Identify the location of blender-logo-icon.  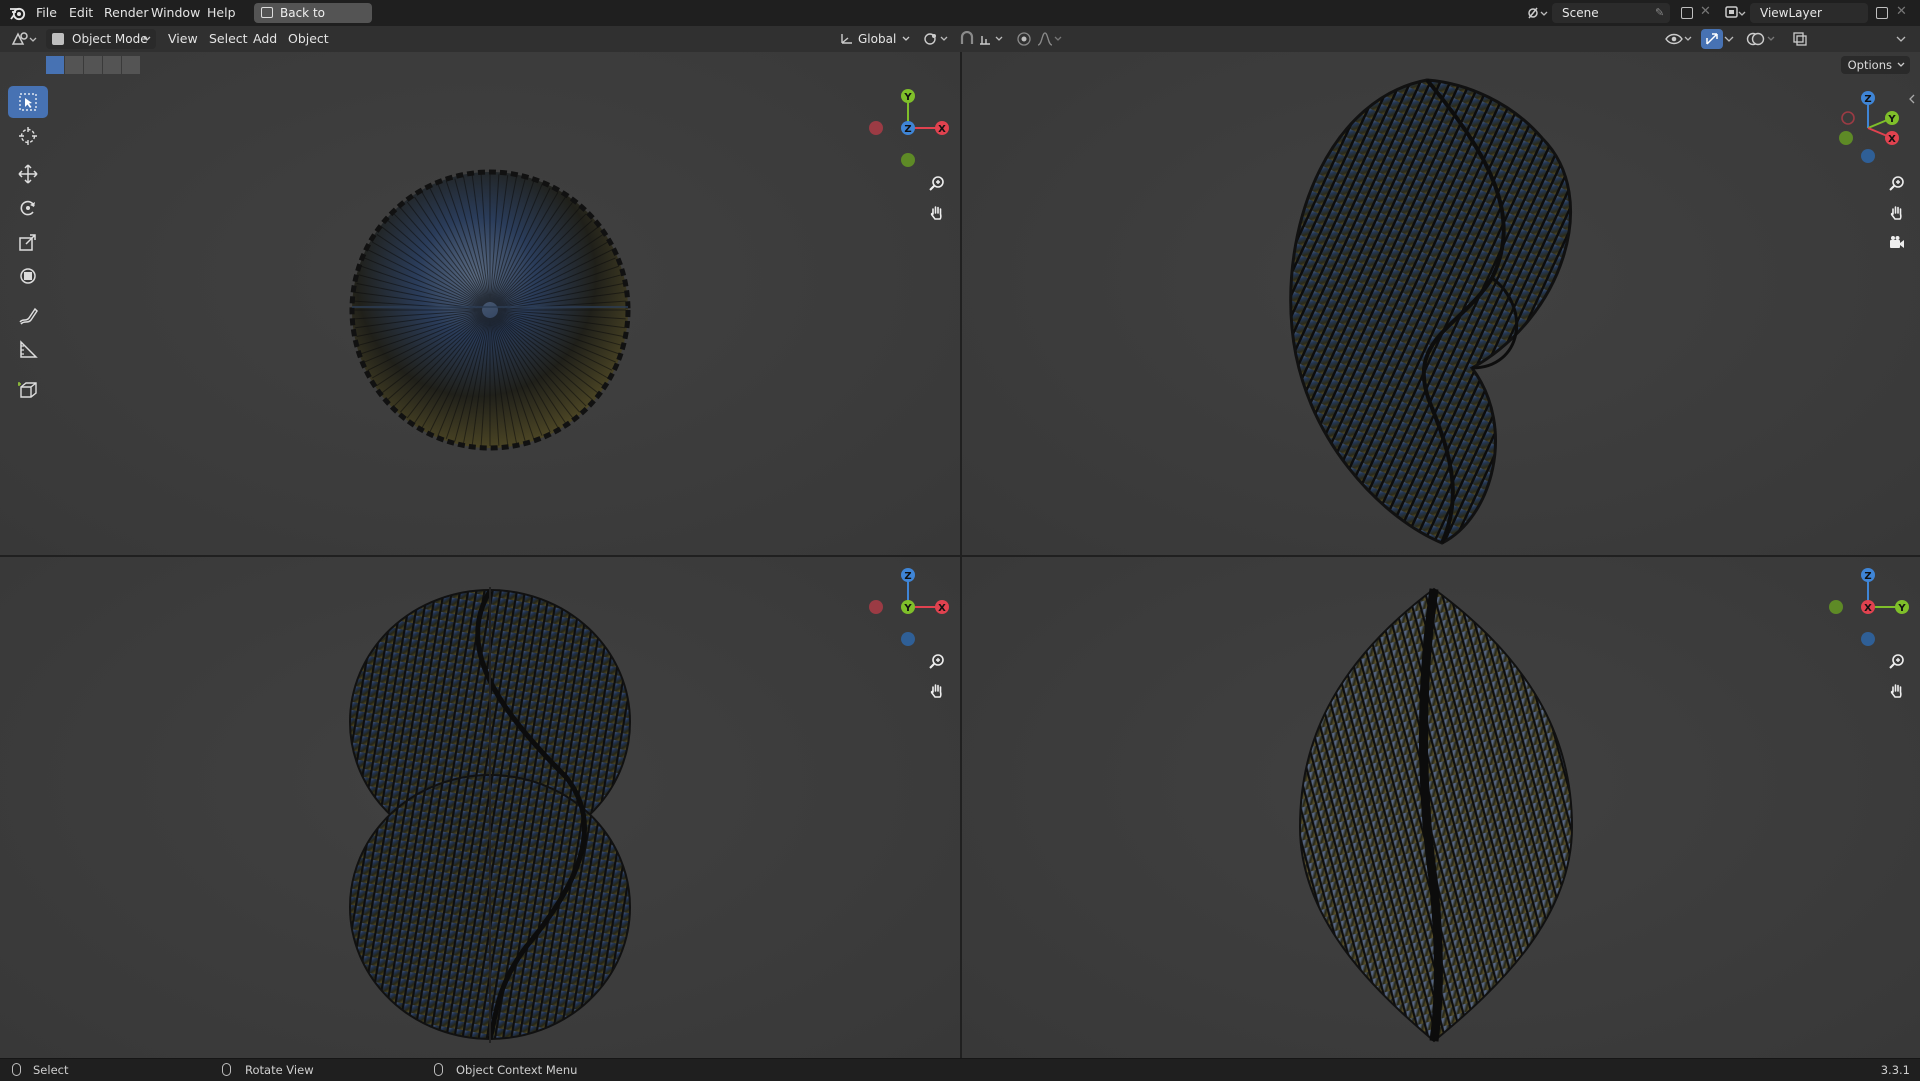
(17, 13).